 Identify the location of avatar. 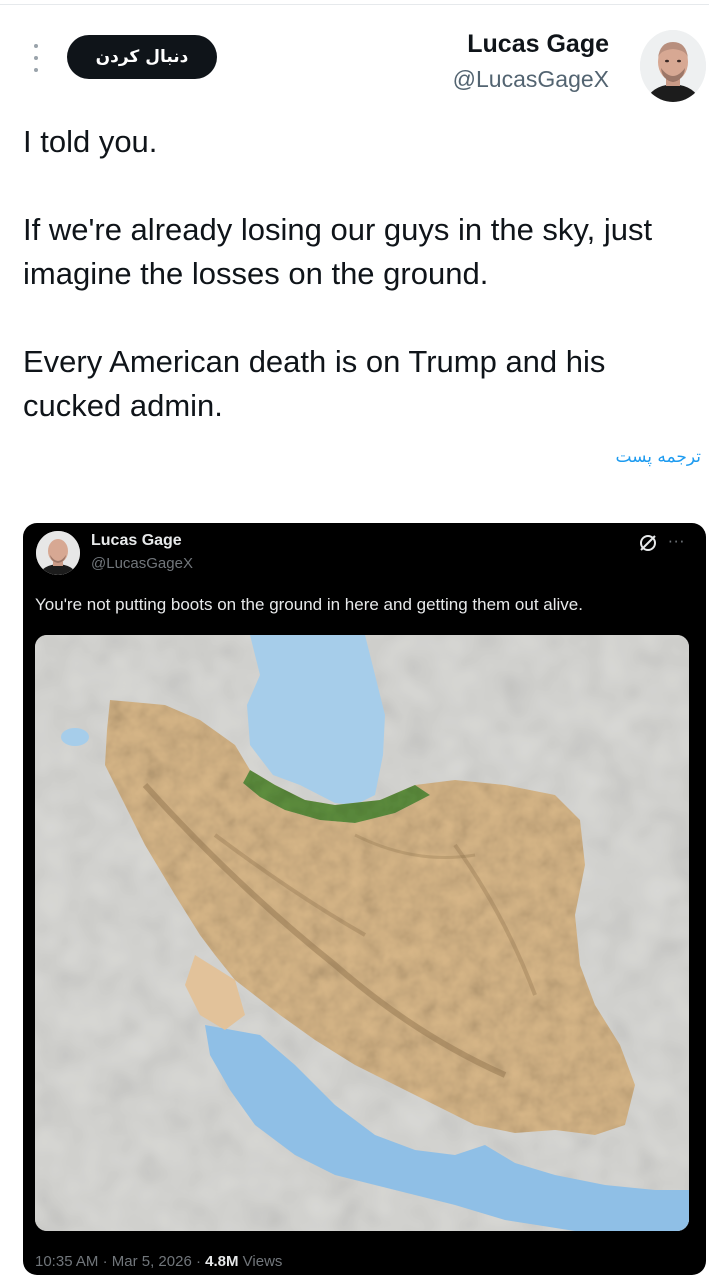
(673, 66).